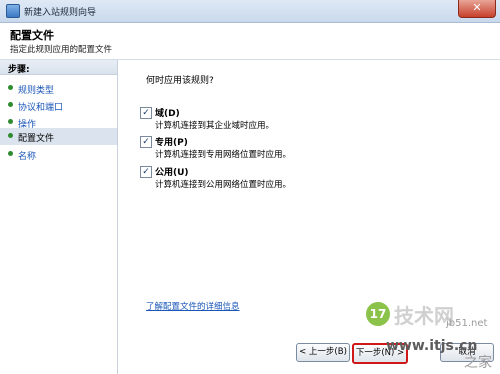  Describe the element at coordinates (36, 91) in the screenshot. I see `step-label: 规则类型` at that location.